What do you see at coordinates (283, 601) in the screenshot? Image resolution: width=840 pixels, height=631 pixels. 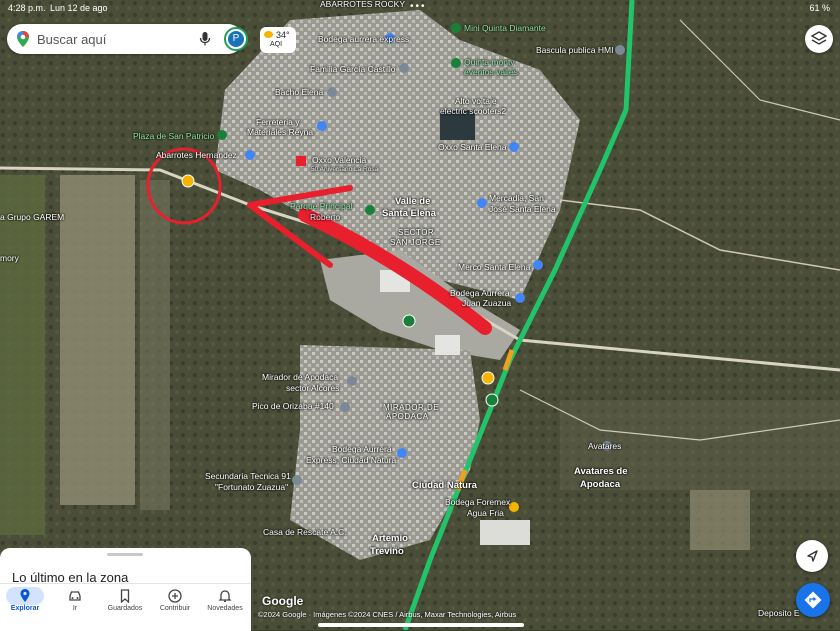 I see `google-logo: Google` at bounding box center [283, 601].